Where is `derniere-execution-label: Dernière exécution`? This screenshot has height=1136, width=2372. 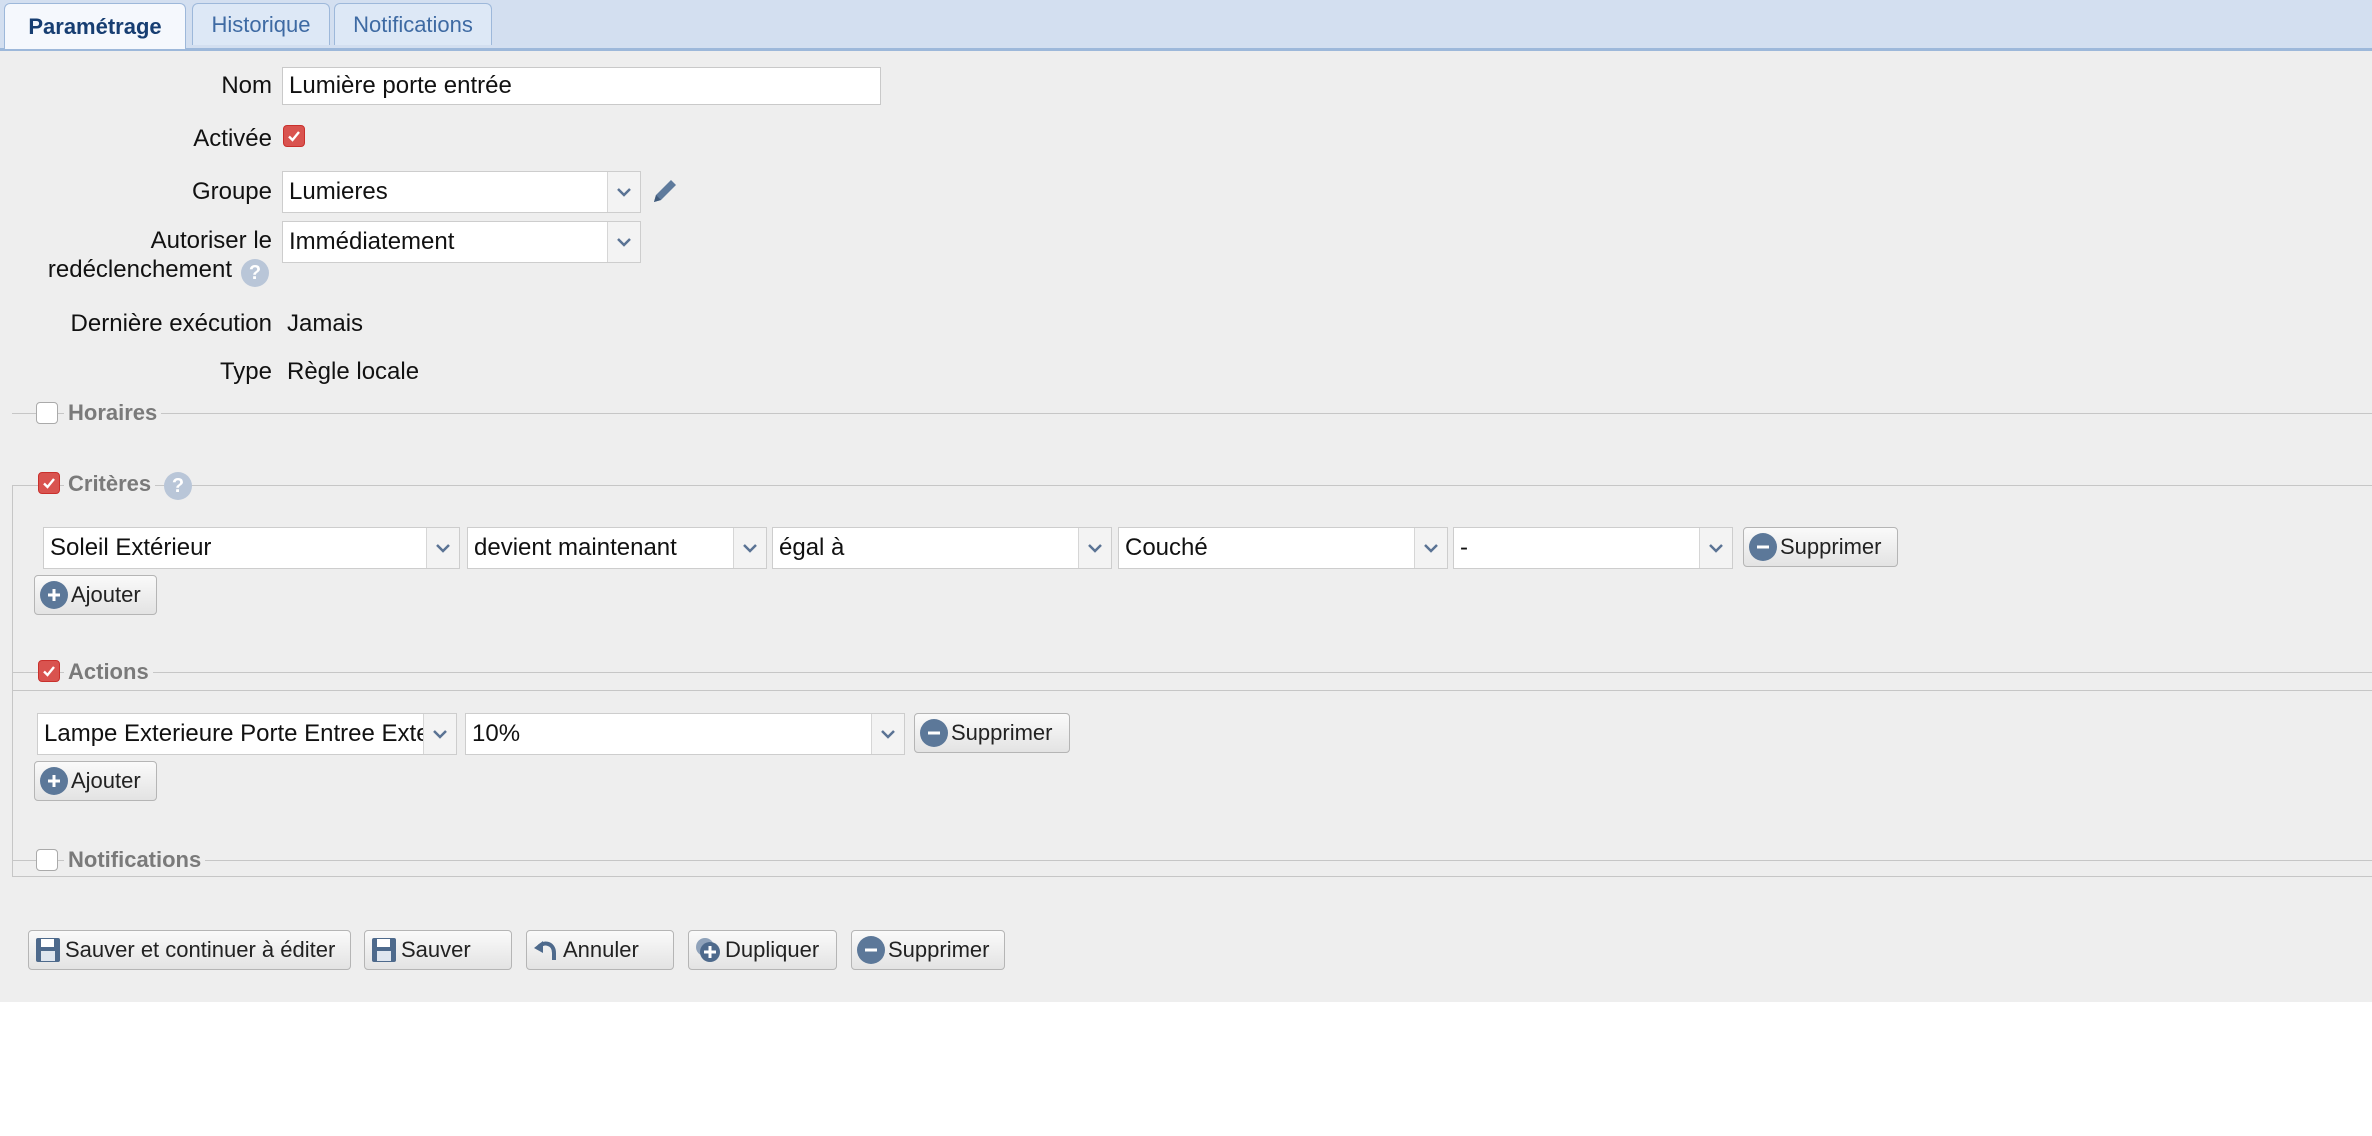
derniere-execution-label: Dernière exécution is located at coordinates (171, 323).